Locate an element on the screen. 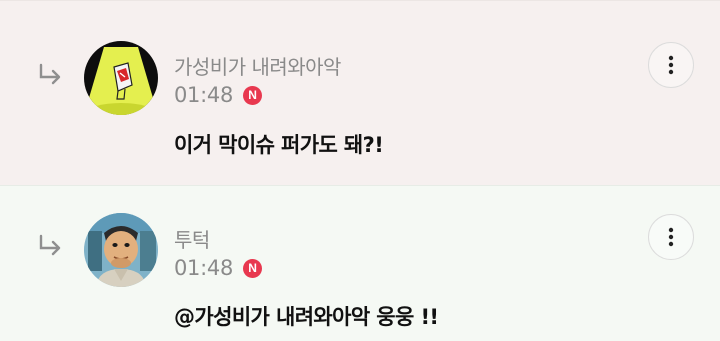 This screenshot has width=720, height=341. yellow-lamp-avatar-icon is located at coordinates (121, 78).